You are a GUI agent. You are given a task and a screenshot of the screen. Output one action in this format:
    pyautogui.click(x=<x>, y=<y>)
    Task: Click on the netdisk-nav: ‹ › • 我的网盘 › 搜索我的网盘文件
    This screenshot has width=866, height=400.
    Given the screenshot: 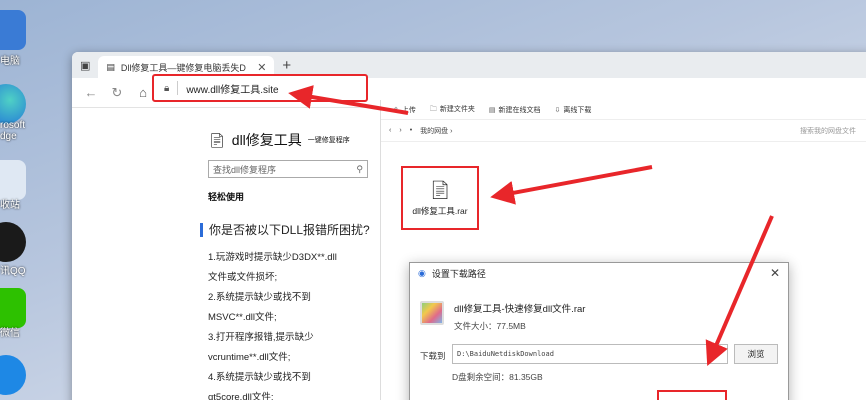 What is the action you would take?
    pyautogui.click(x=623, y=131)
    